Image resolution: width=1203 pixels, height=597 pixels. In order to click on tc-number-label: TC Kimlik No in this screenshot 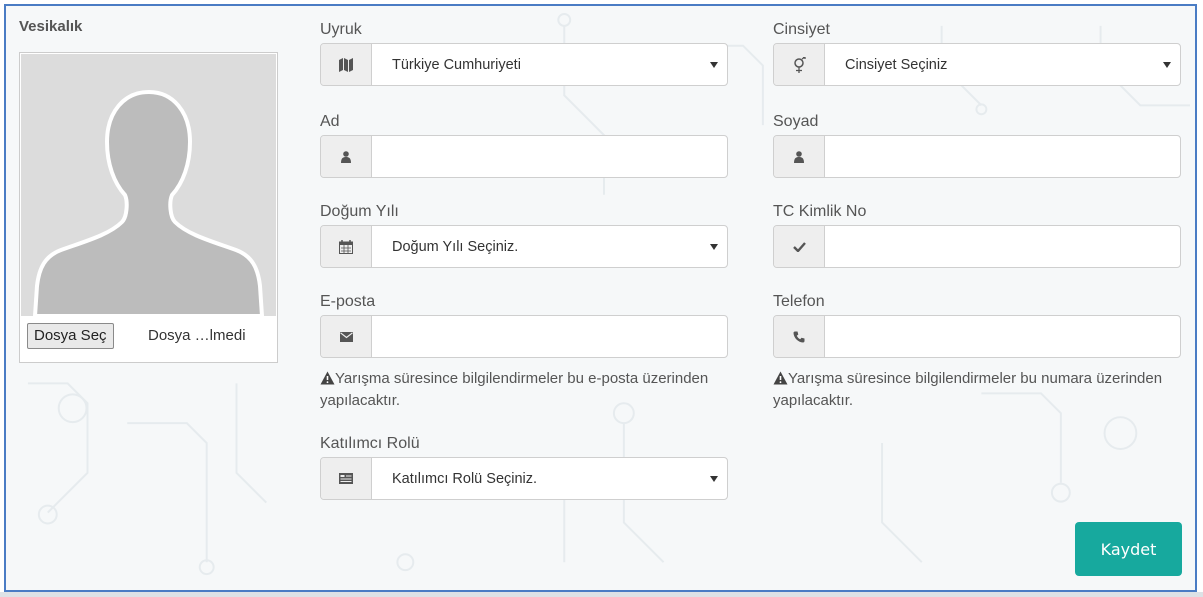, I will do `click(820, 211)`.